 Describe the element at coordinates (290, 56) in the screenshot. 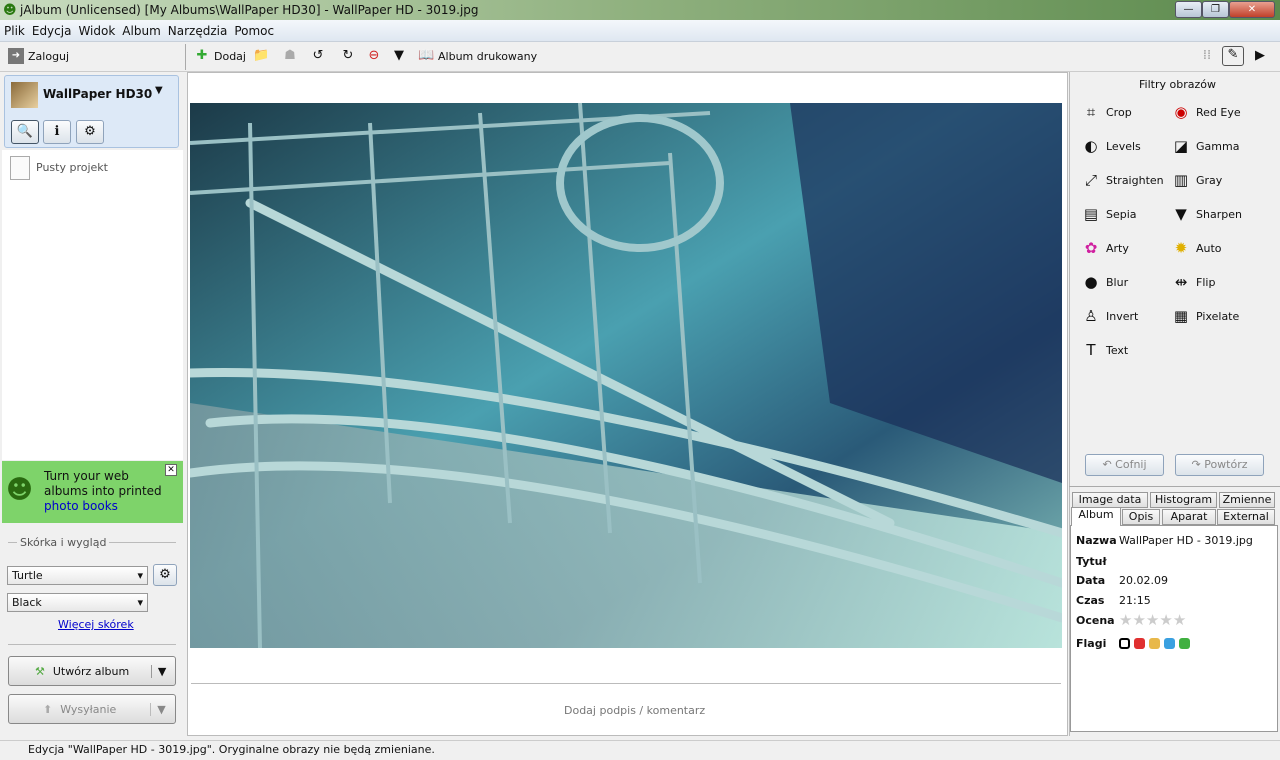

I see `upload-folder-icon: ☗` at that location.